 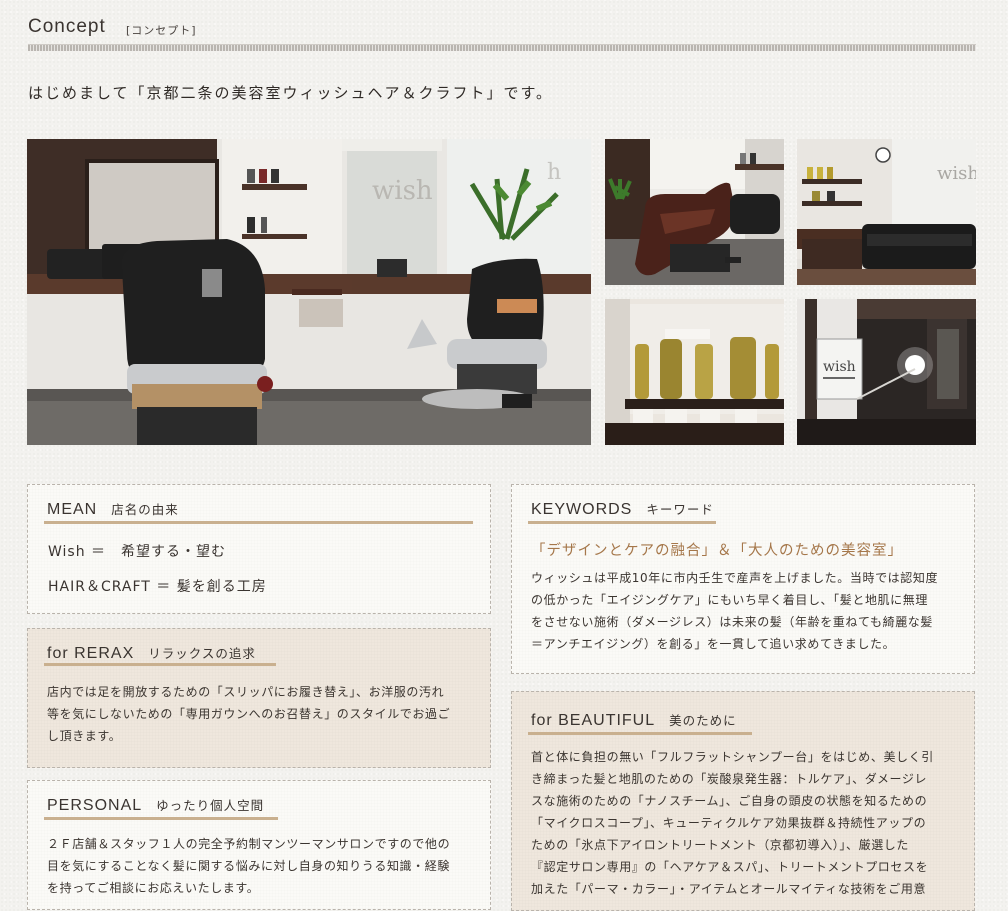 What do you see at coordinates (161, 30) in the screenshot?
I see `section-subtitle: [コンセプト]` at bounding box center [161, 30].